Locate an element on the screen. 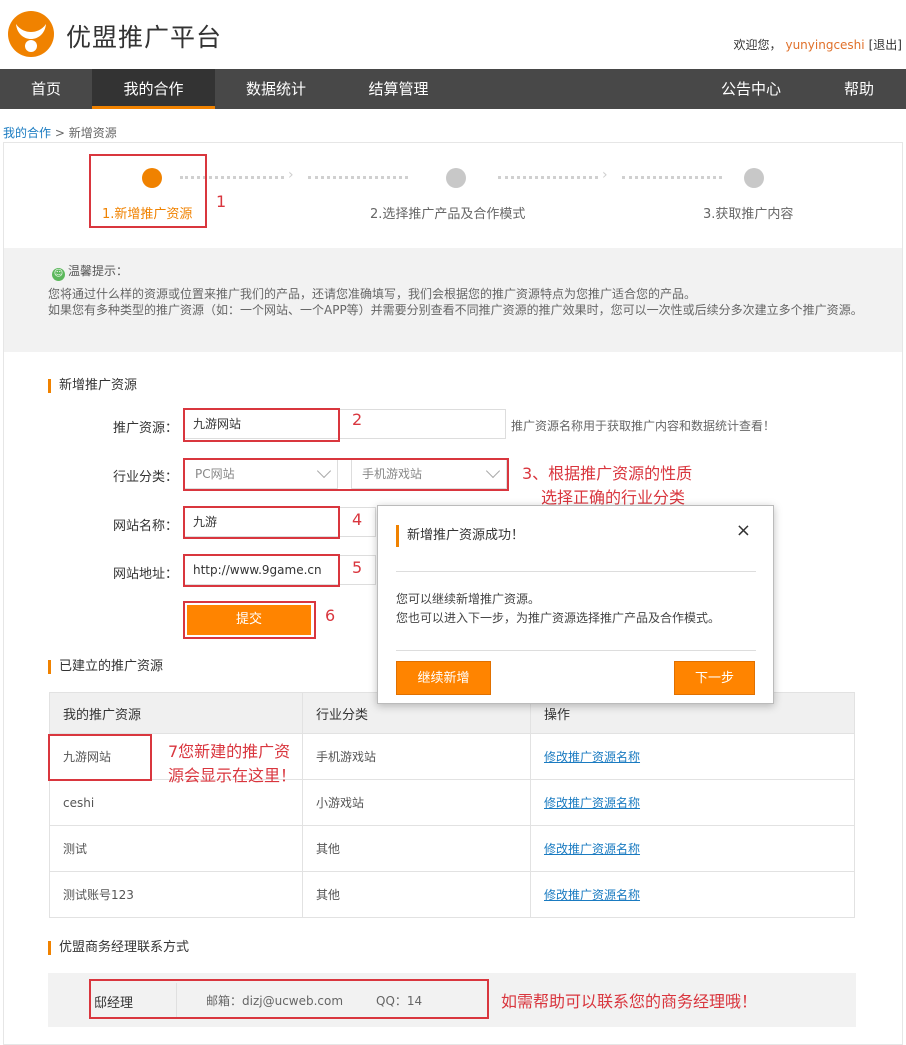 The width and height of the screenshot is (906, 1045). nav-announcements: 公告中心 is located at coordinates (751, 89).